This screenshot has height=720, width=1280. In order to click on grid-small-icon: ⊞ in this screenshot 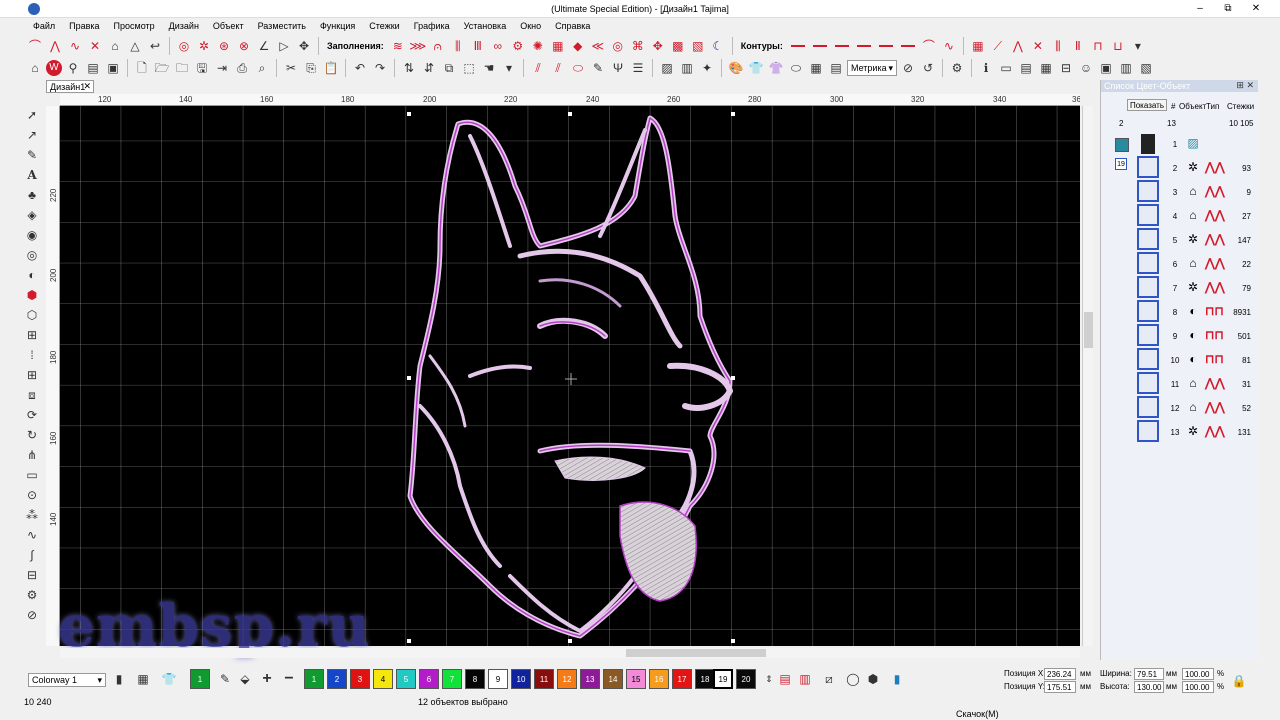, I will do `click(32, 375)`.